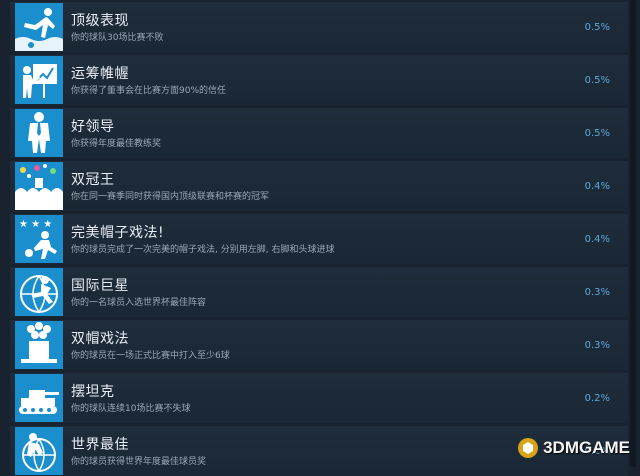 The height and width of the screenshot is (476, 640). Describe the element at coordinates (93, 392) in the screenshot. I see `achievement-title: 摆坦克` at that location.